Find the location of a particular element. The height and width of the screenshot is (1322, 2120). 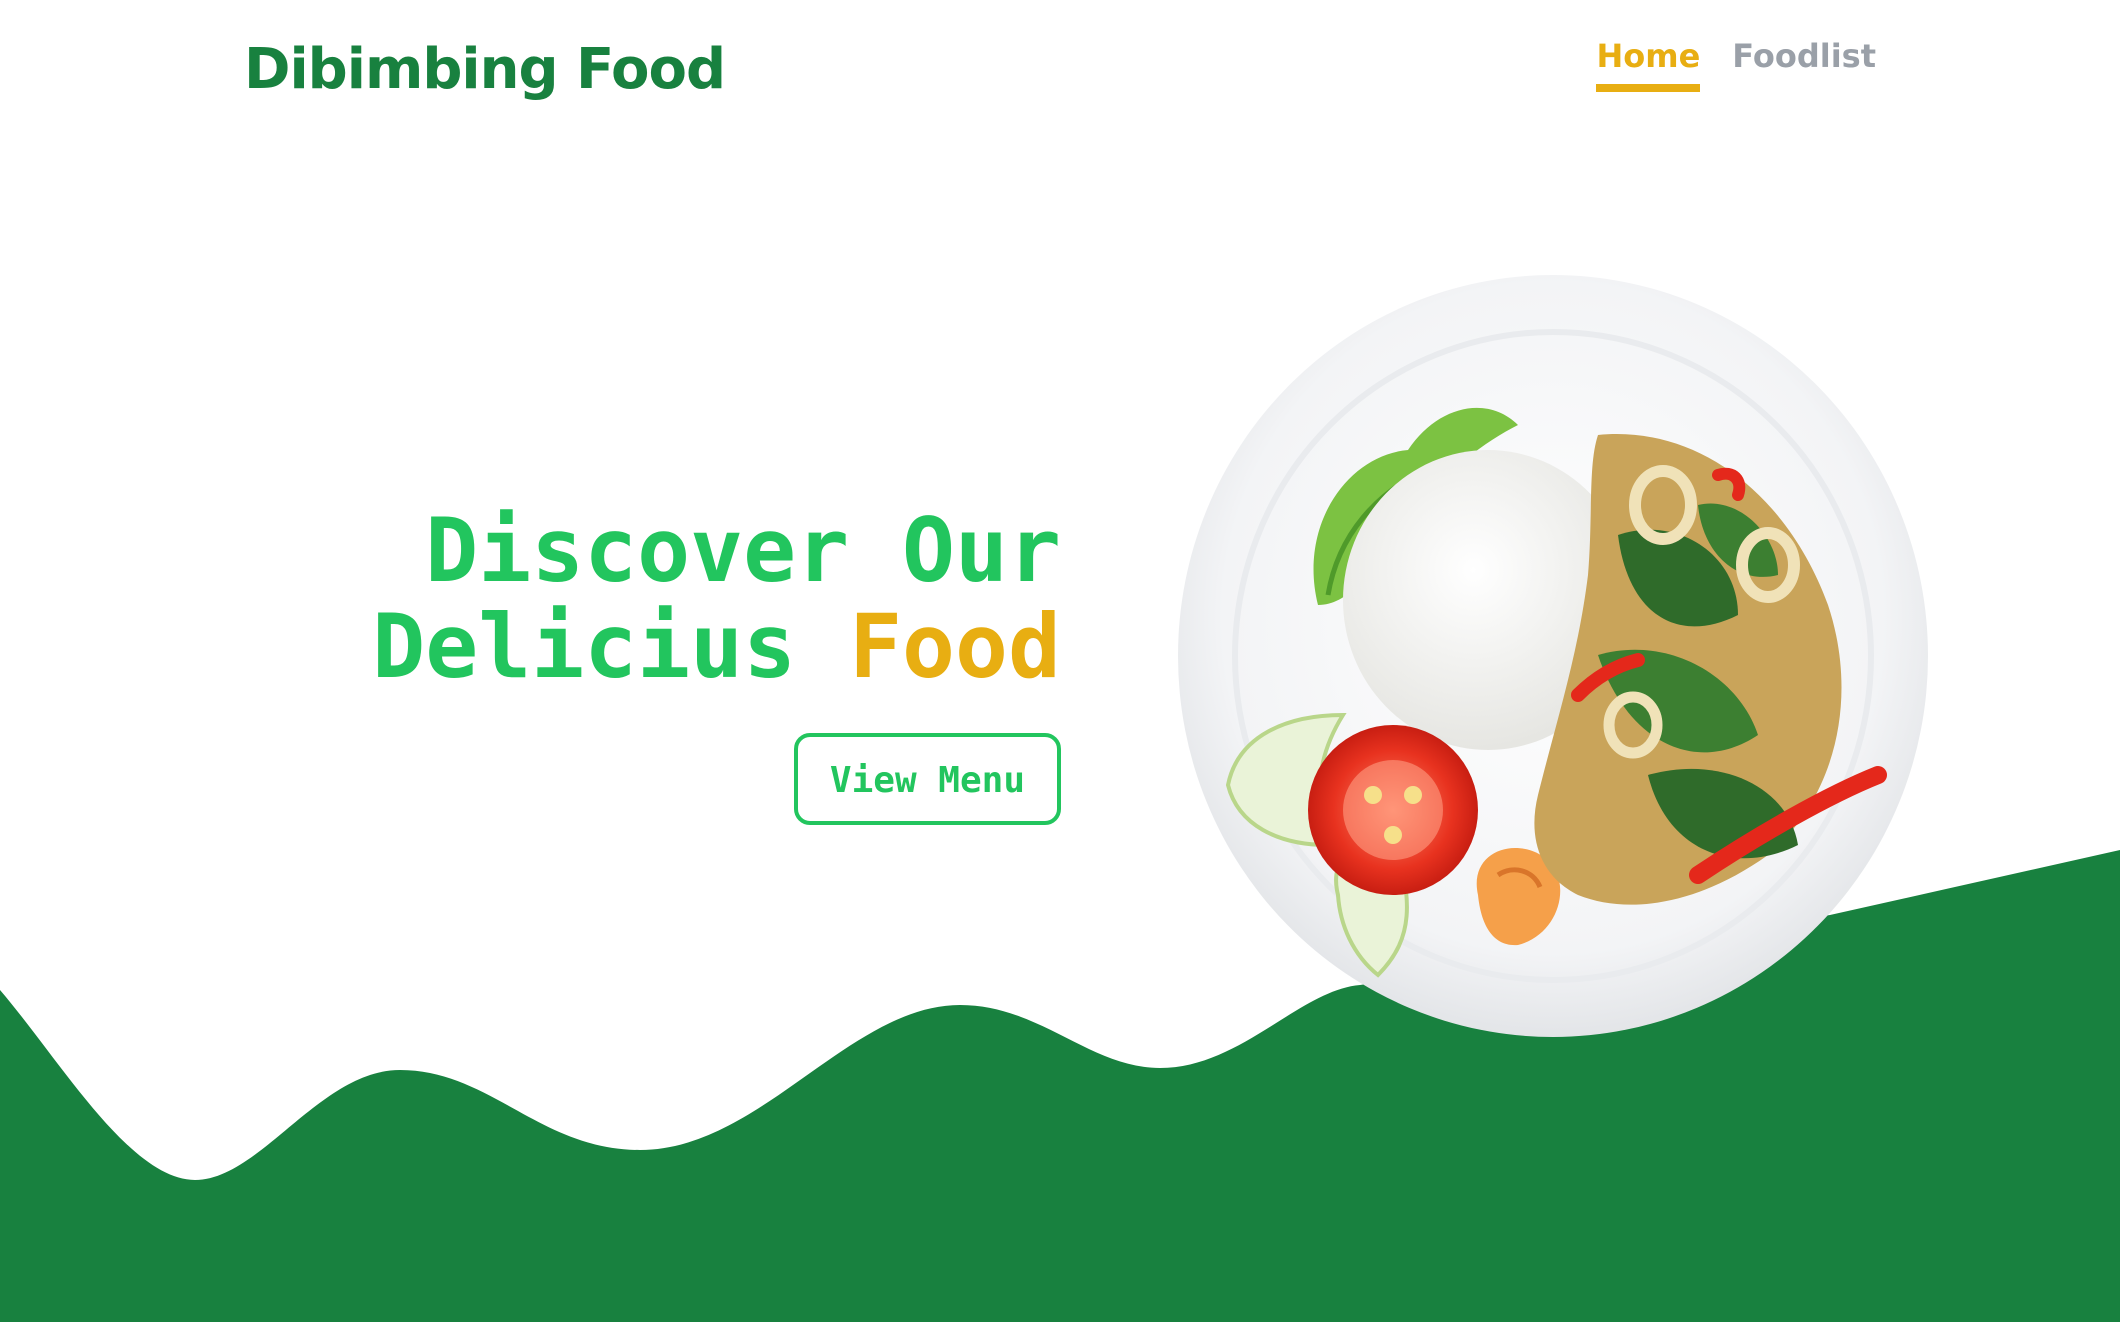

nav-foodlist-link: Foodlist is located at coordinates (1804, 63).